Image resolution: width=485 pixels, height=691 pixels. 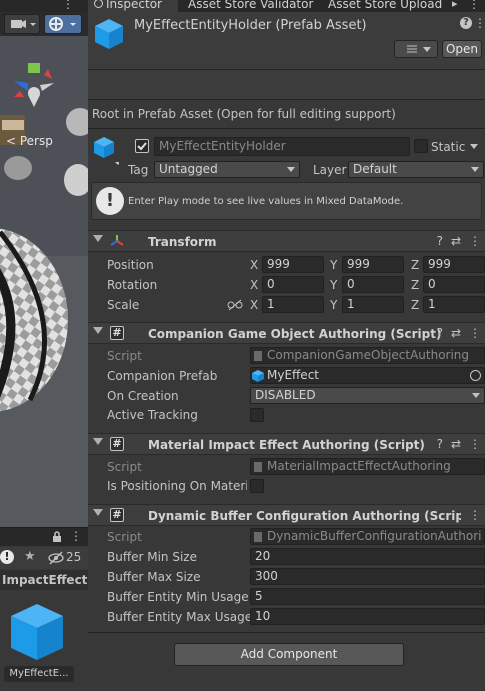 I want to click on scale-x-field: 1, so click(x=293, y=304).